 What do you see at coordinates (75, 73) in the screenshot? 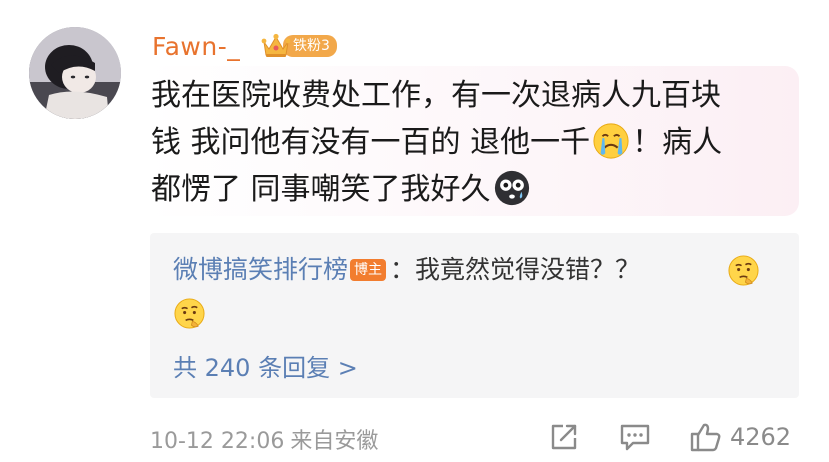
I see `user-avatar` at bounding box center [75, 73].